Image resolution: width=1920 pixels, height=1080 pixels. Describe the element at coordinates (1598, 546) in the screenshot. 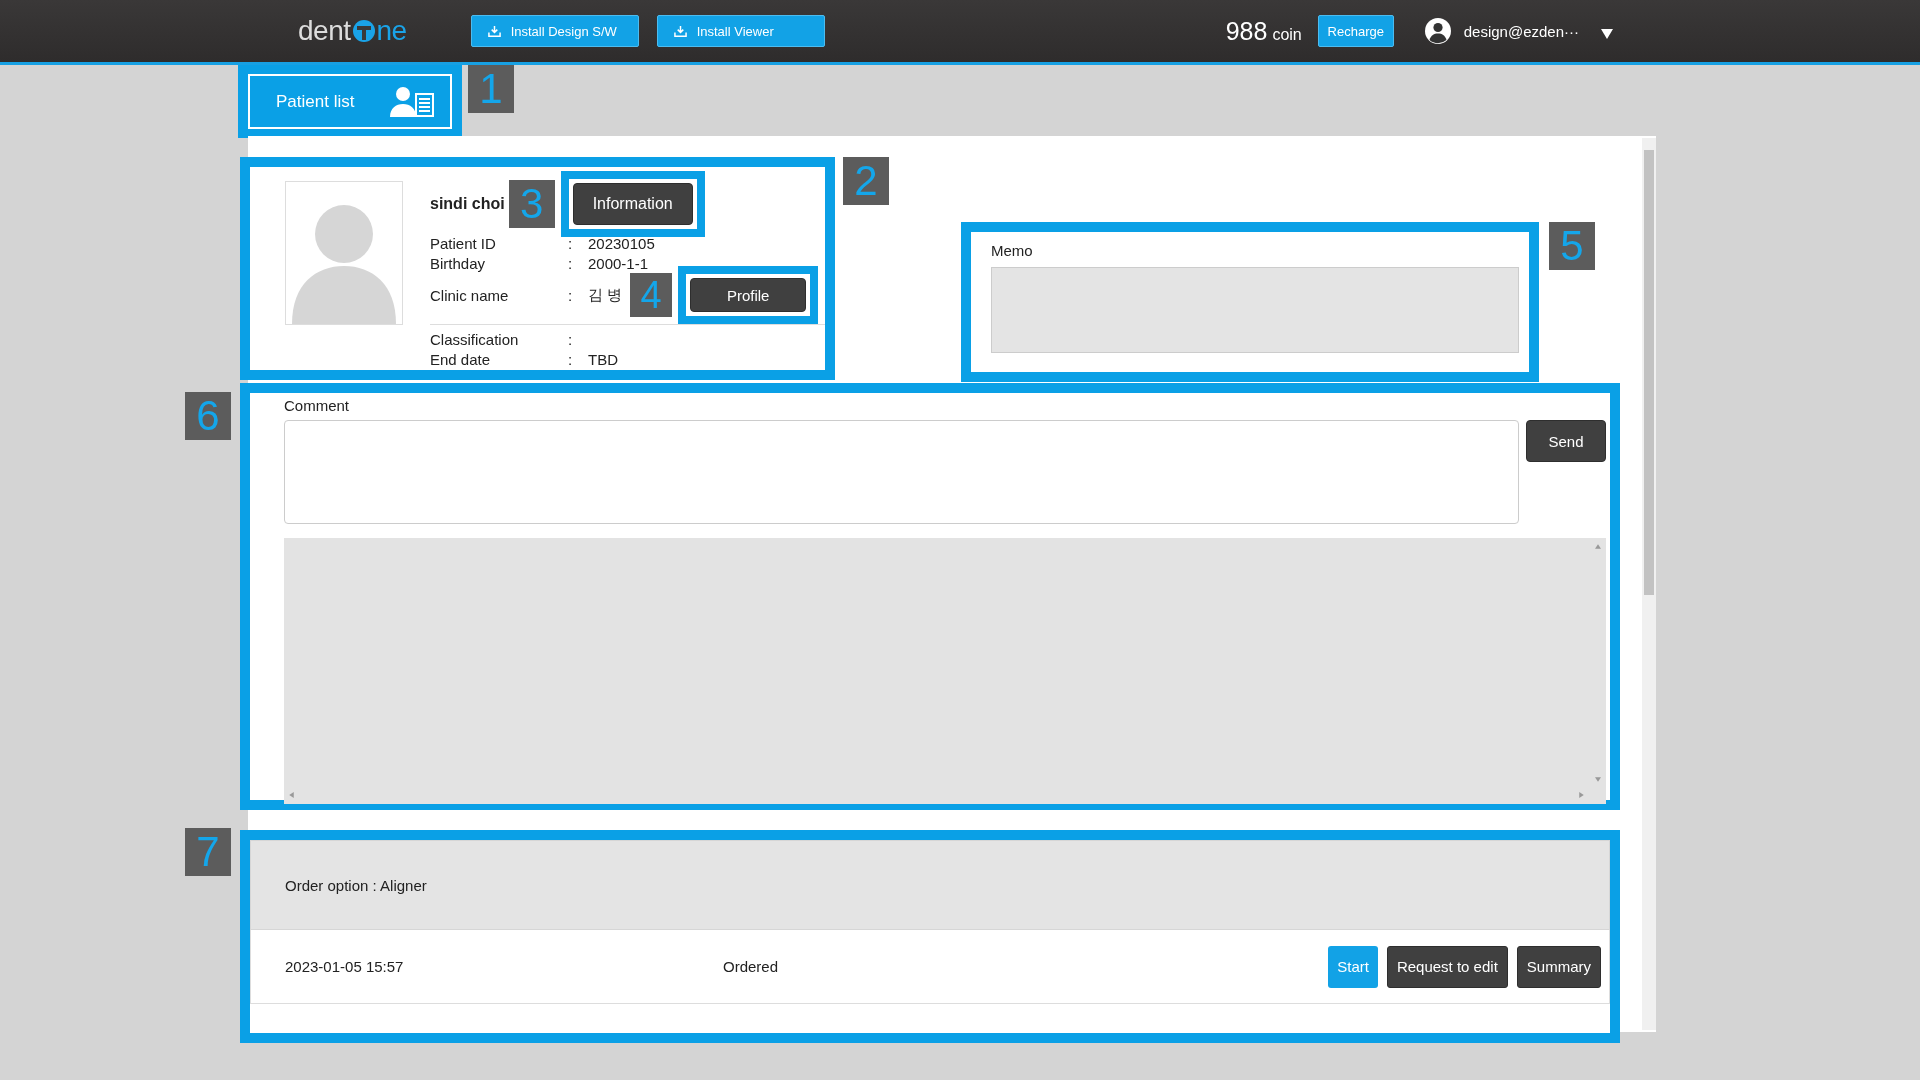

I see `scroll-up-icon` at that location.